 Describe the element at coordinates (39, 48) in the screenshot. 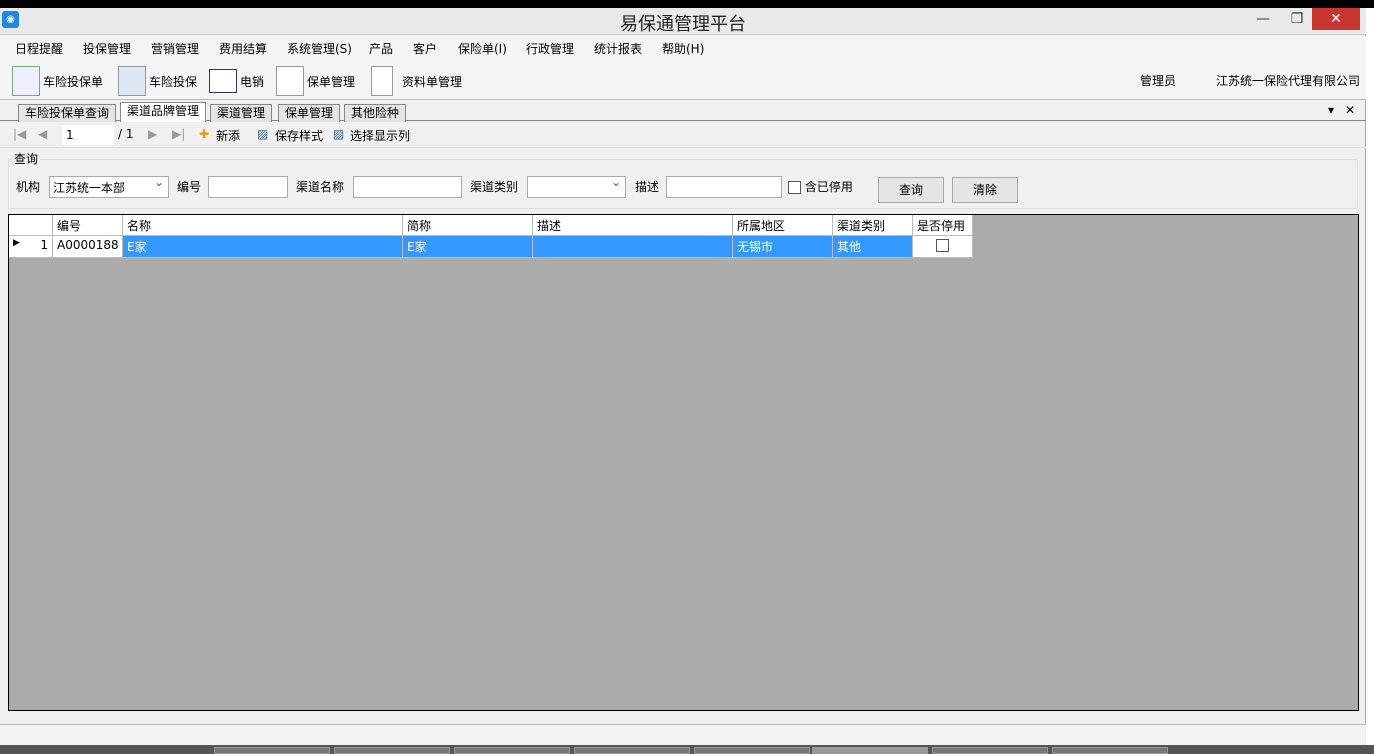

I see `menu-schedule: 日程提醒` at that location.